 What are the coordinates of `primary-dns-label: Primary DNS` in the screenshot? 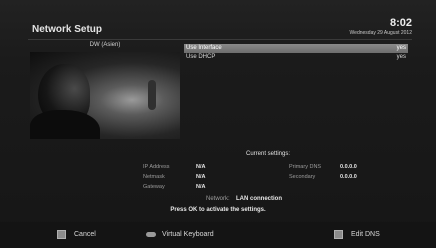 It's located at (305, 167).